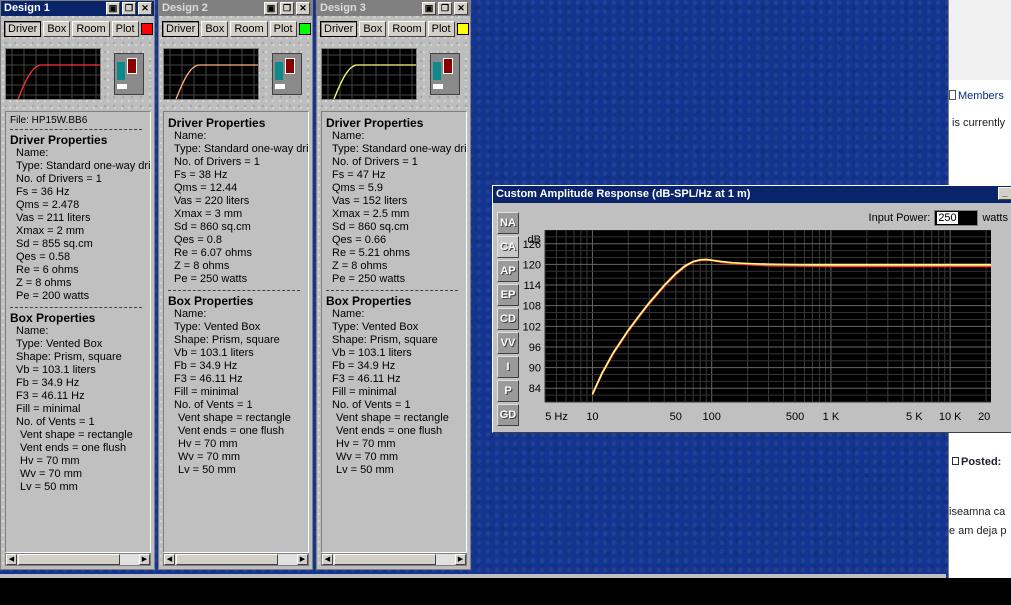  I want to click on driver-property: Qms = 12.44, so click(206, 188).